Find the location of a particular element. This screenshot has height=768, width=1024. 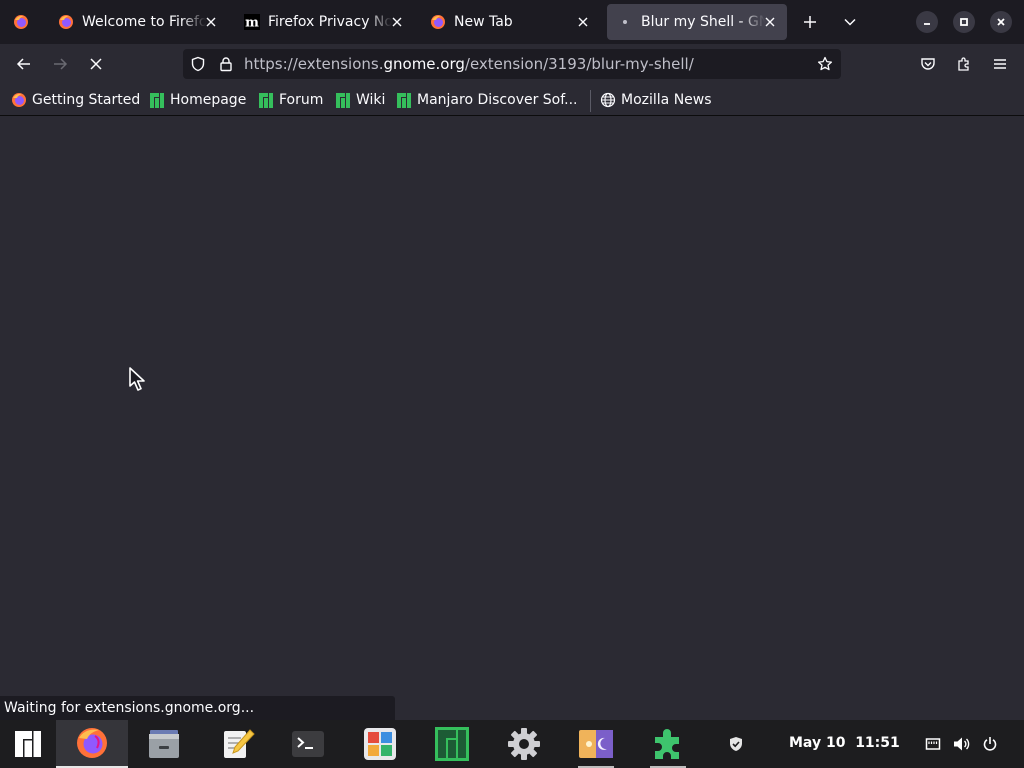

minimize-icon is located at coordinates (927, 24).